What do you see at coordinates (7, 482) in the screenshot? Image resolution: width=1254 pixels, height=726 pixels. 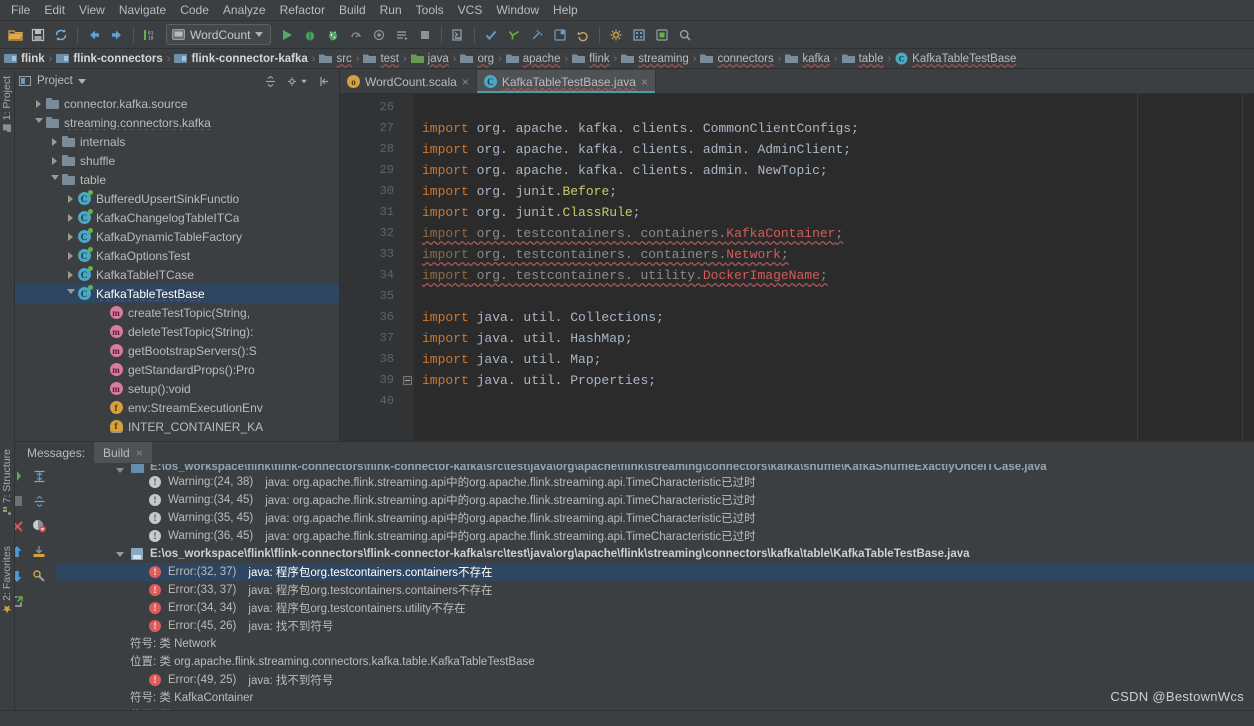 I see `tool-window-button-structure: 7: Structure` at bounding box center [7, 482].